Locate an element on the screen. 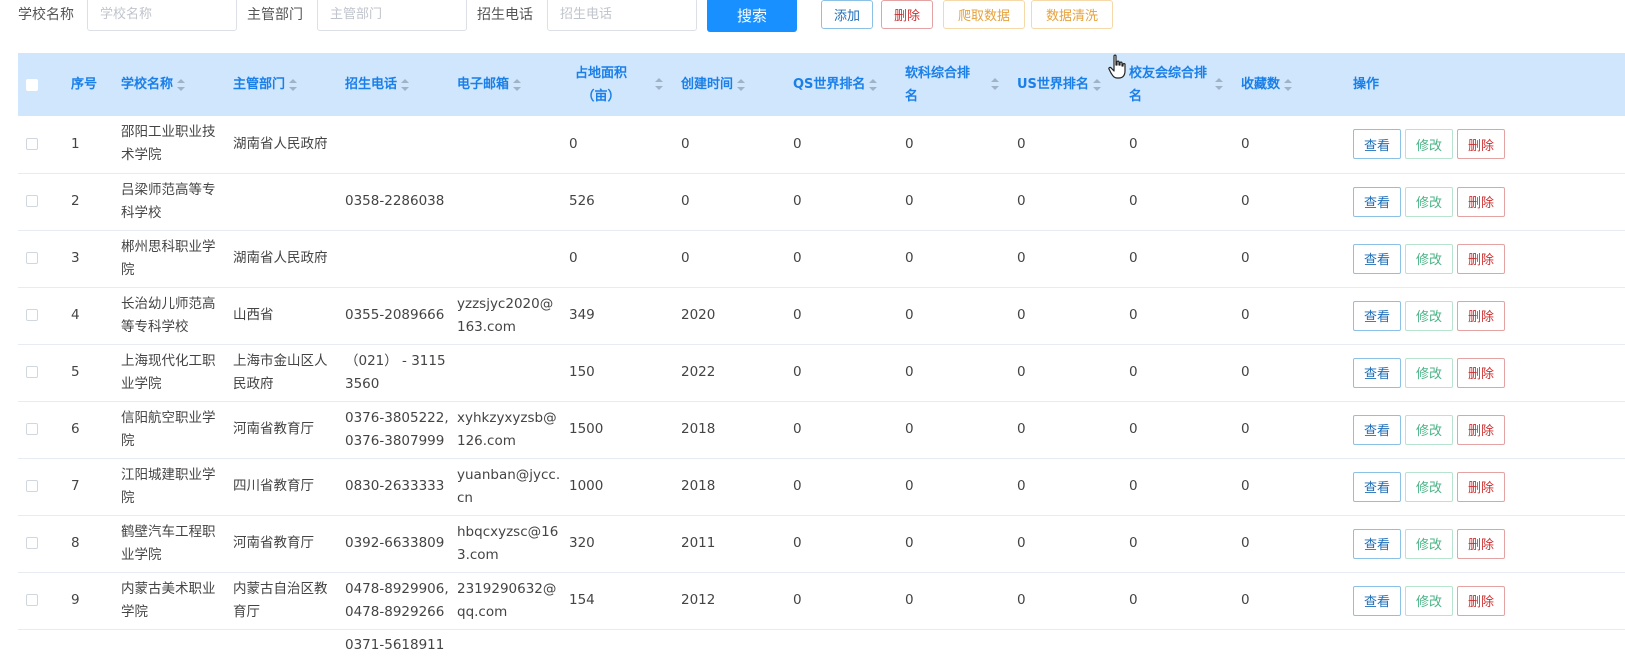 Image resolution: width=1625 pixels, height=657 pixels. table-row: 1 邵阳工业职业技术学院 湖南省人民政府 0 0 0 0 0 0 0 查看 修改 删除 is located at coordinates (821, 144).